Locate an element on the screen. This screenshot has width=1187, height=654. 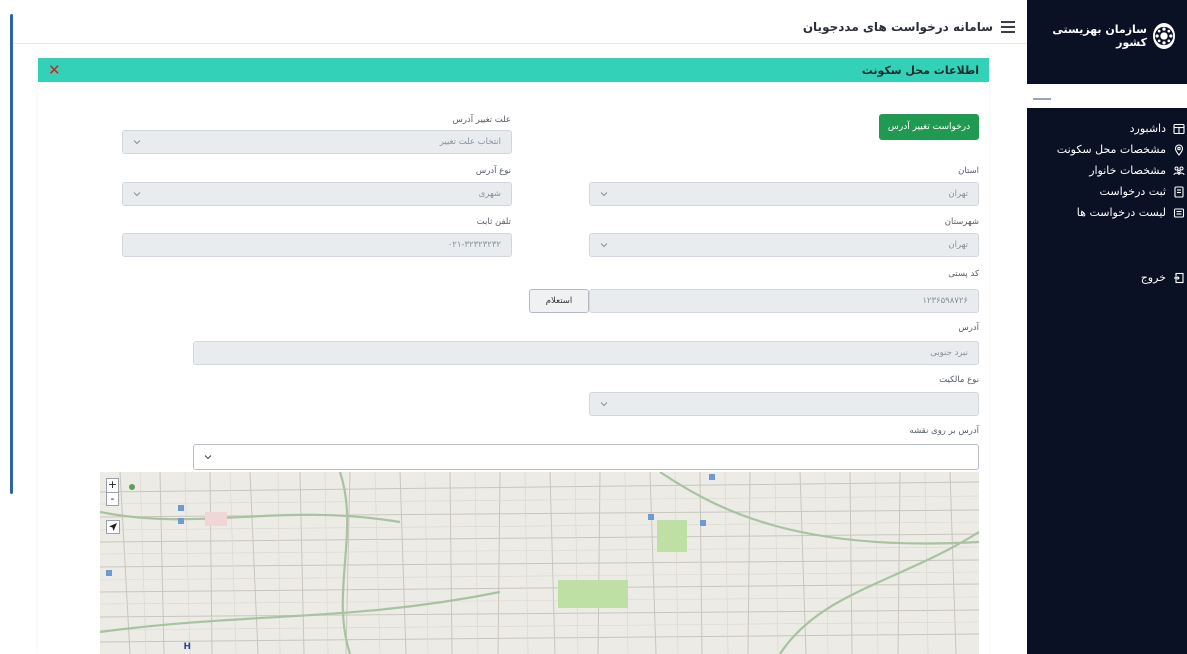
inquiry-button: استعلام is located at coordinates (559, 301).